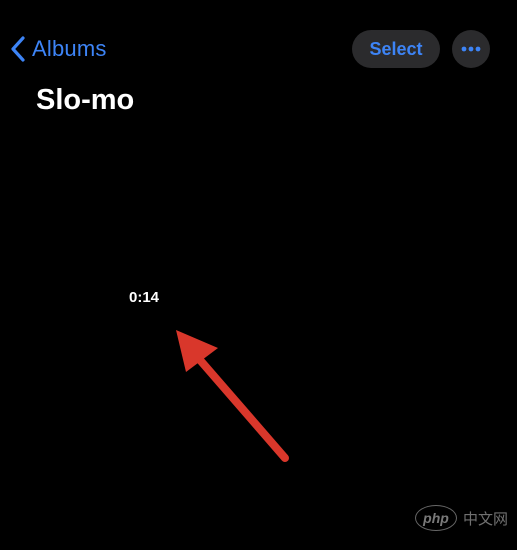  I want to click on more-button, so click(471, 49).